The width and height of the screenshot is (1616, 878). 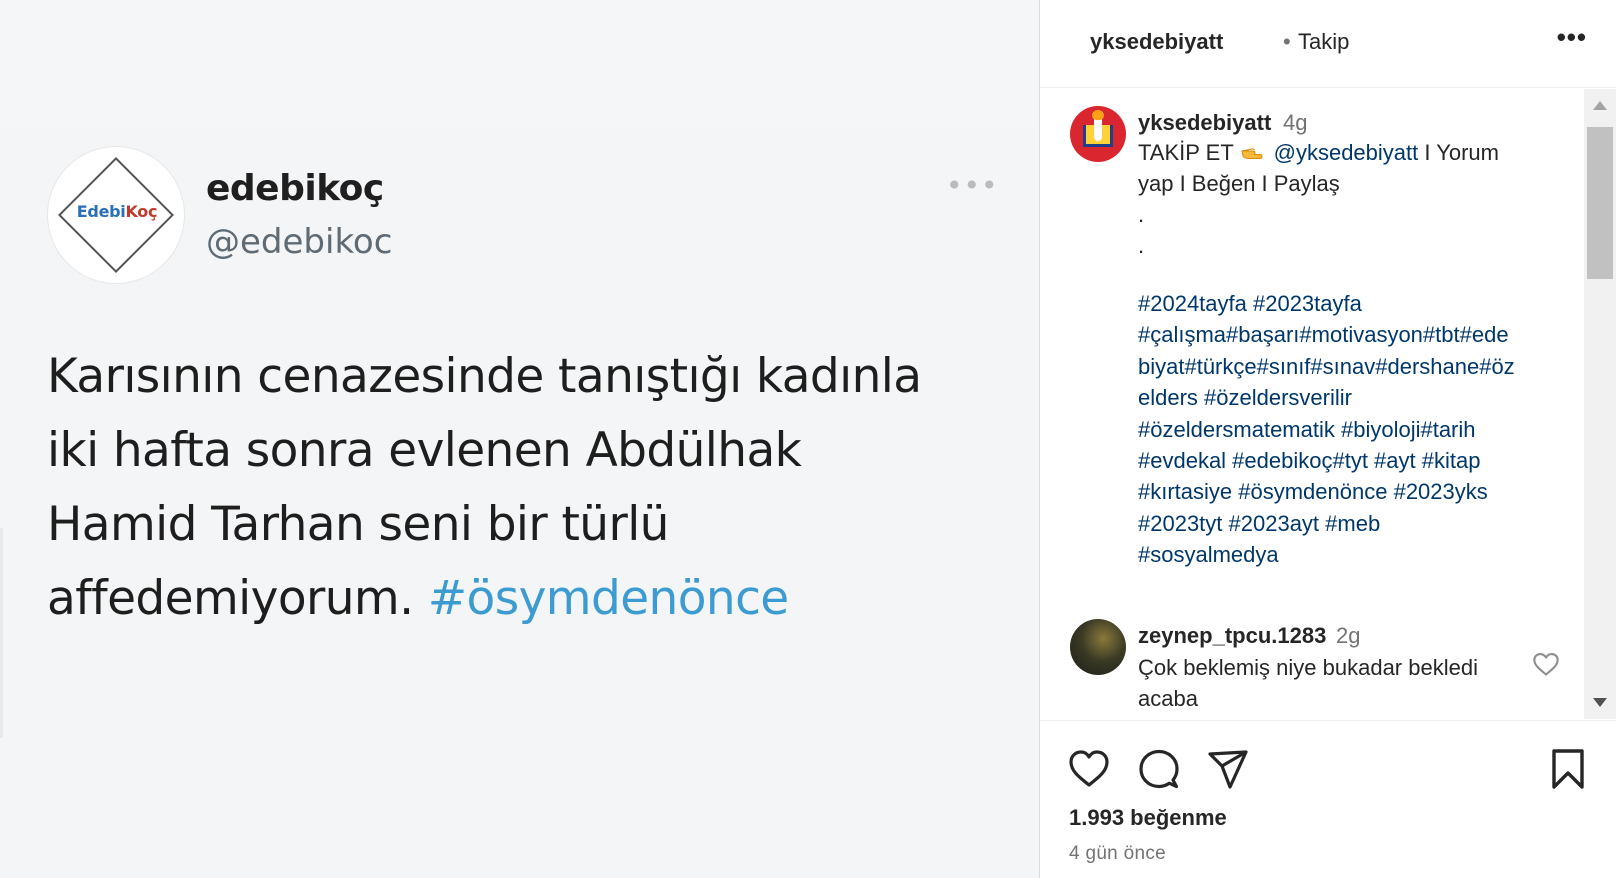 I want to click on caption-prefix: TAKİP ET, so click(x=1186, y=152).